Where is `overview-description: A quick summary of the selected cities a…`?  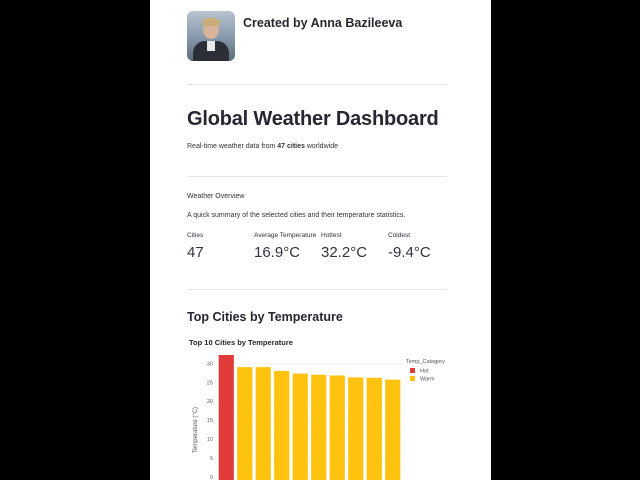
overview-description: A quick summary of the selected cities a… is located at coordinates (296, 215).